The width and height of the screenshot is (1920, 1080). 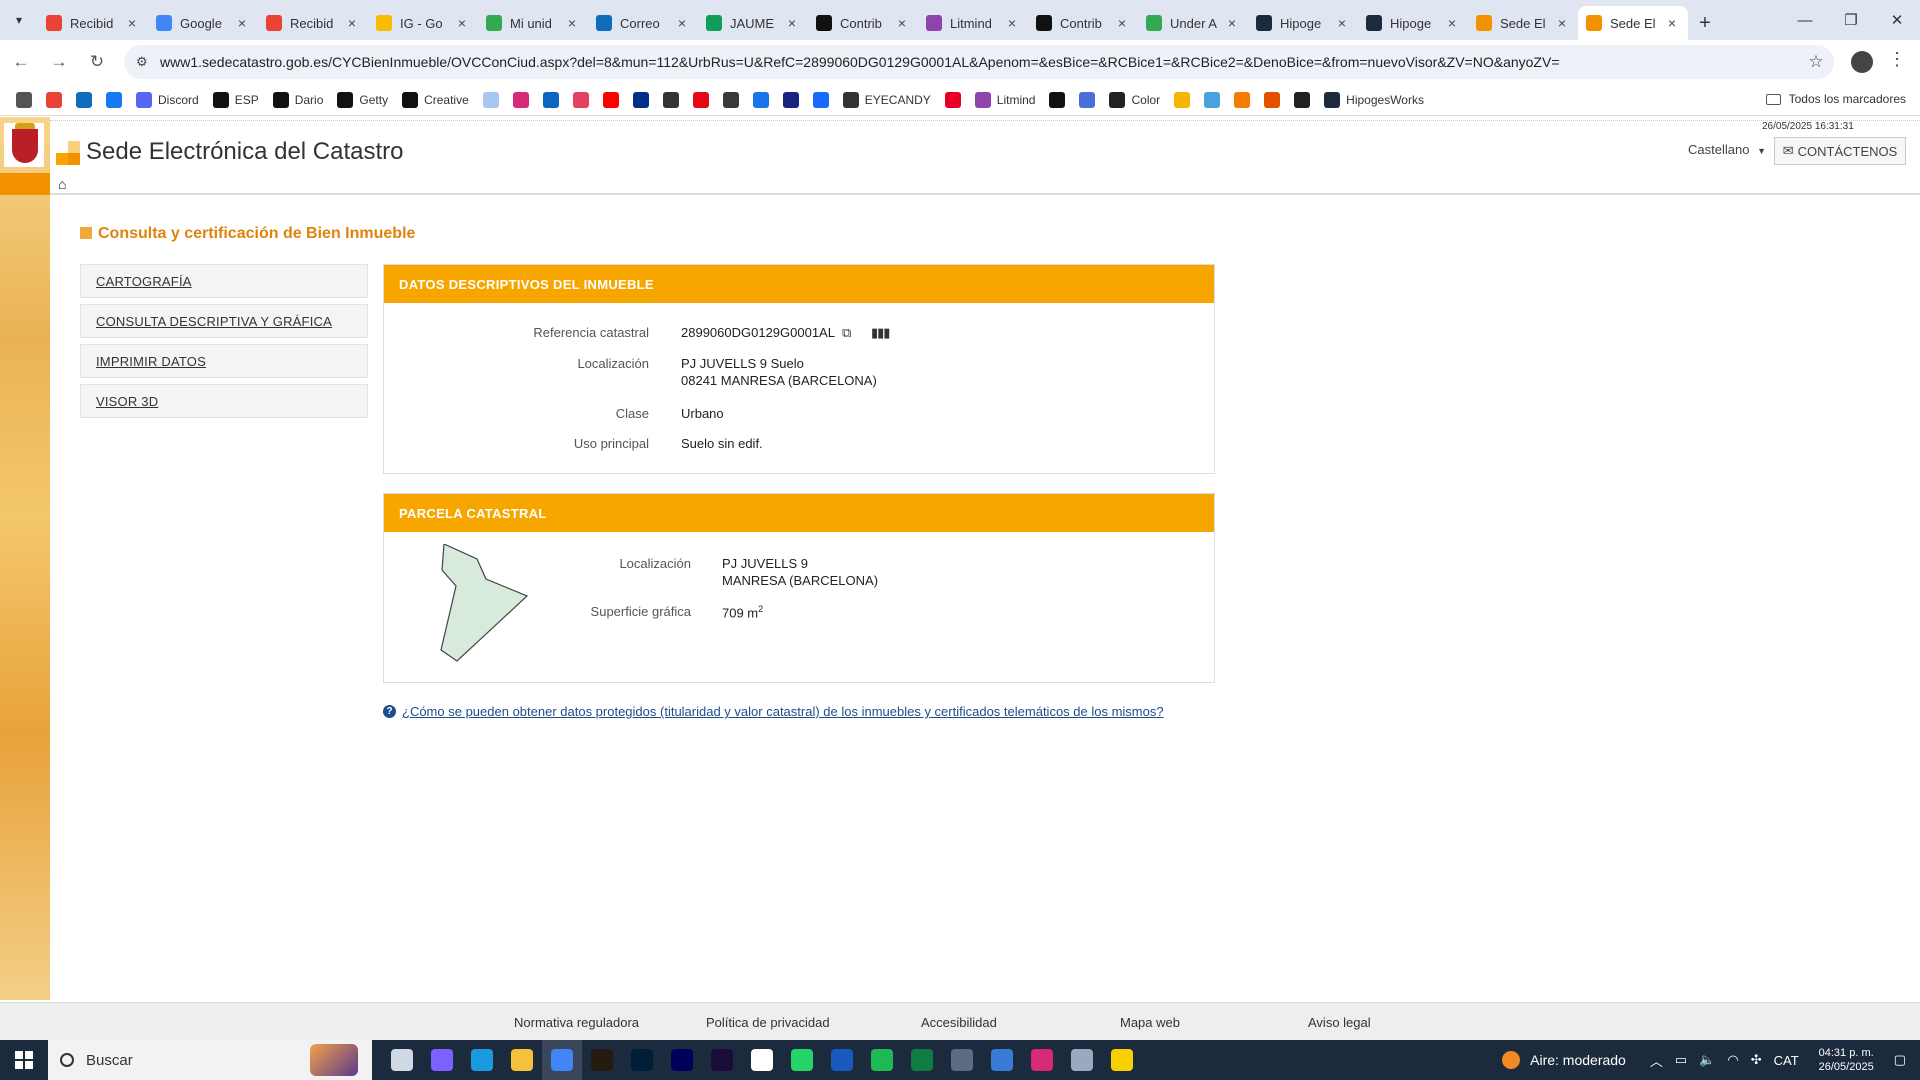 I want to click on copilot-icon, so click(x=442, y=1060).